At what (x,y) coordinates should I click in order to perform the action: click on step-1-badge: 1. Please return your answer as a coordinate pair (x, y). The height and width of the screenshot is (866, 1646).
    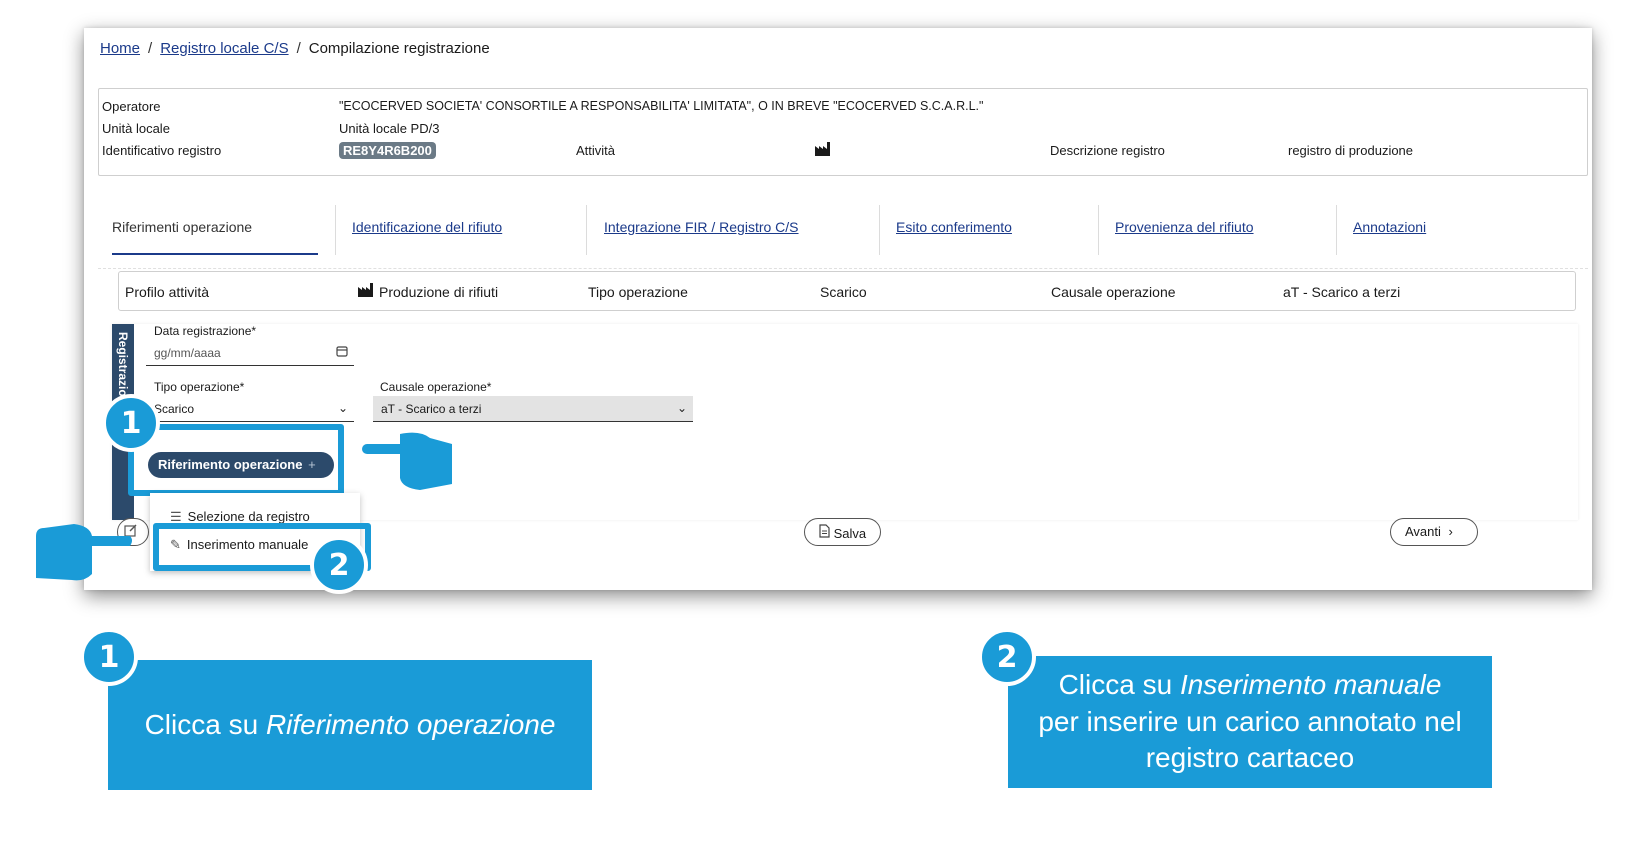
    Looking at the image, I should click on (131, 423).